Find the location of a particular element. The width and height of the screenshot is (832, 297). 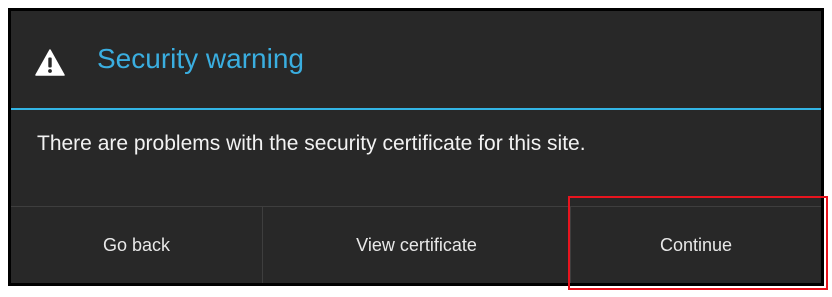

header-divider is located at coordinates (416, 109).